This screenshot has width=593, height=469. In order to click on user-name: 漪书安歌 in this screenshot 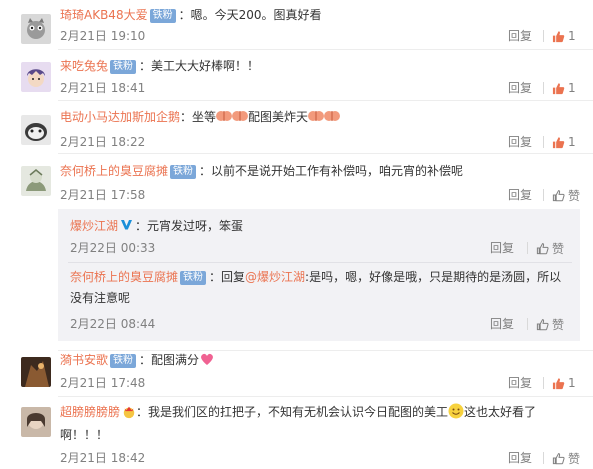, I will do `click(84, 360)`.